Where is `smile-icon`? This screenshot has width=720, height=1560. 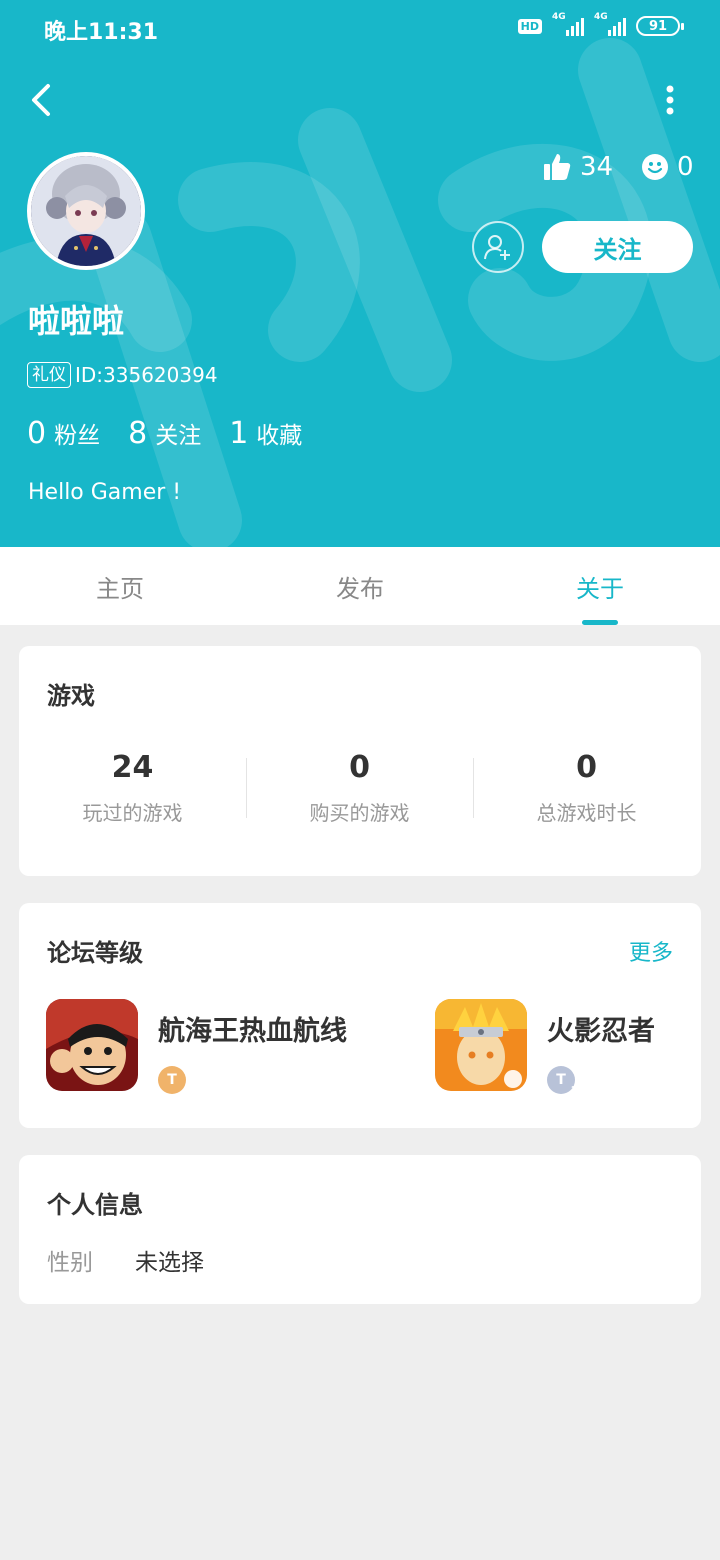 smile-icon is located at coordinates (655, 167).